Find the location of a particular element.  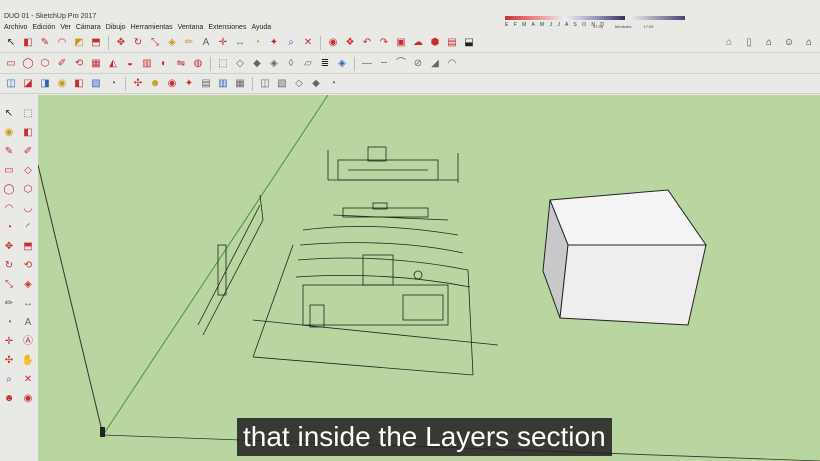

person-icon: ☺ is located at coordinates (789, 43).